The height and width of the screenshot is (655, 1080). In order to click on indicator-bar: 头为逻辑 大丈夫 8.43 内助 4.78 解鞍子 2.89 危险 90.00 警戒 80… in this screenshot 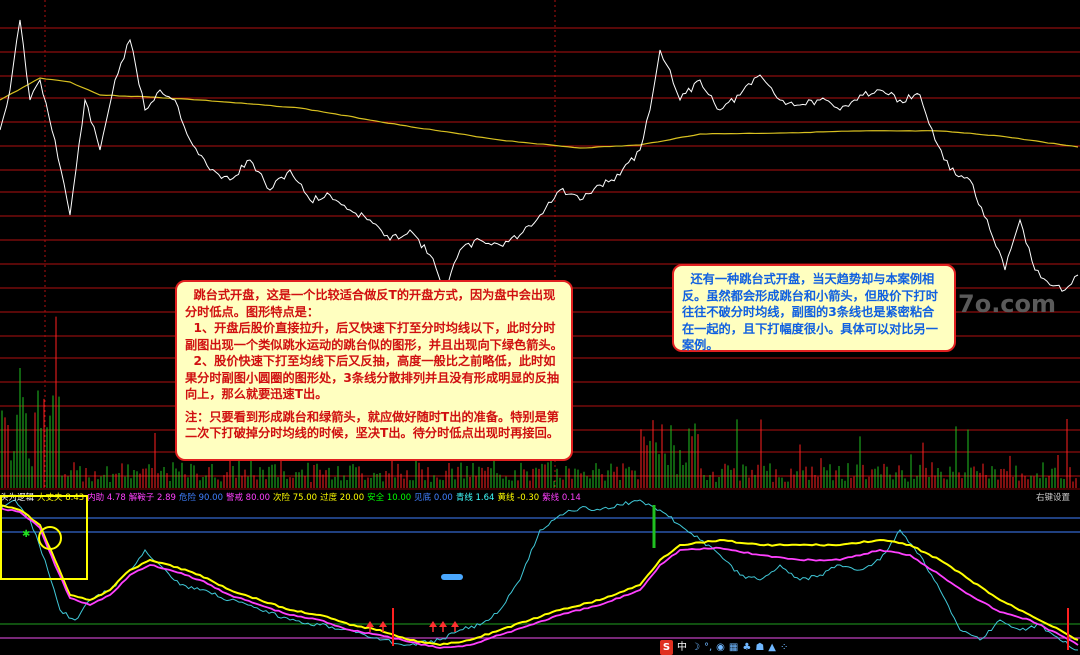, I will do `click(540, 498)`.